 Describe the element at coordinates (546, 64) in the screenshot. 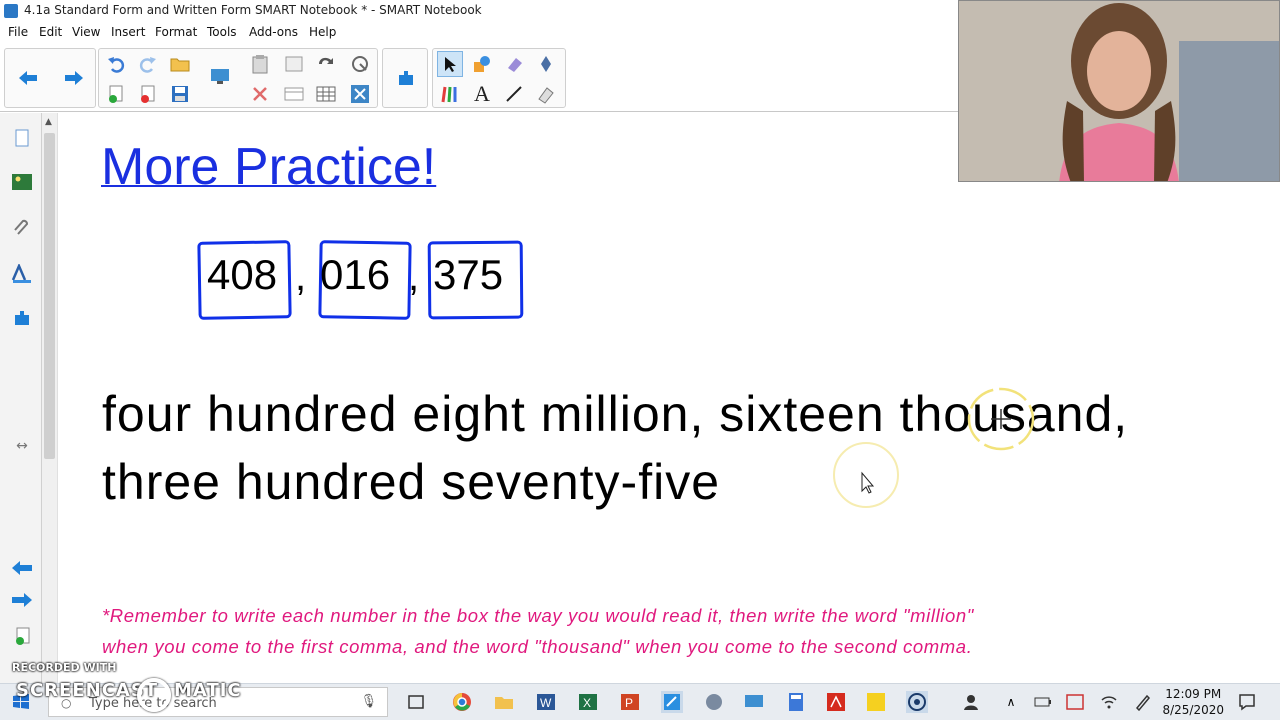

I see `magic-pen-icon` at that location.